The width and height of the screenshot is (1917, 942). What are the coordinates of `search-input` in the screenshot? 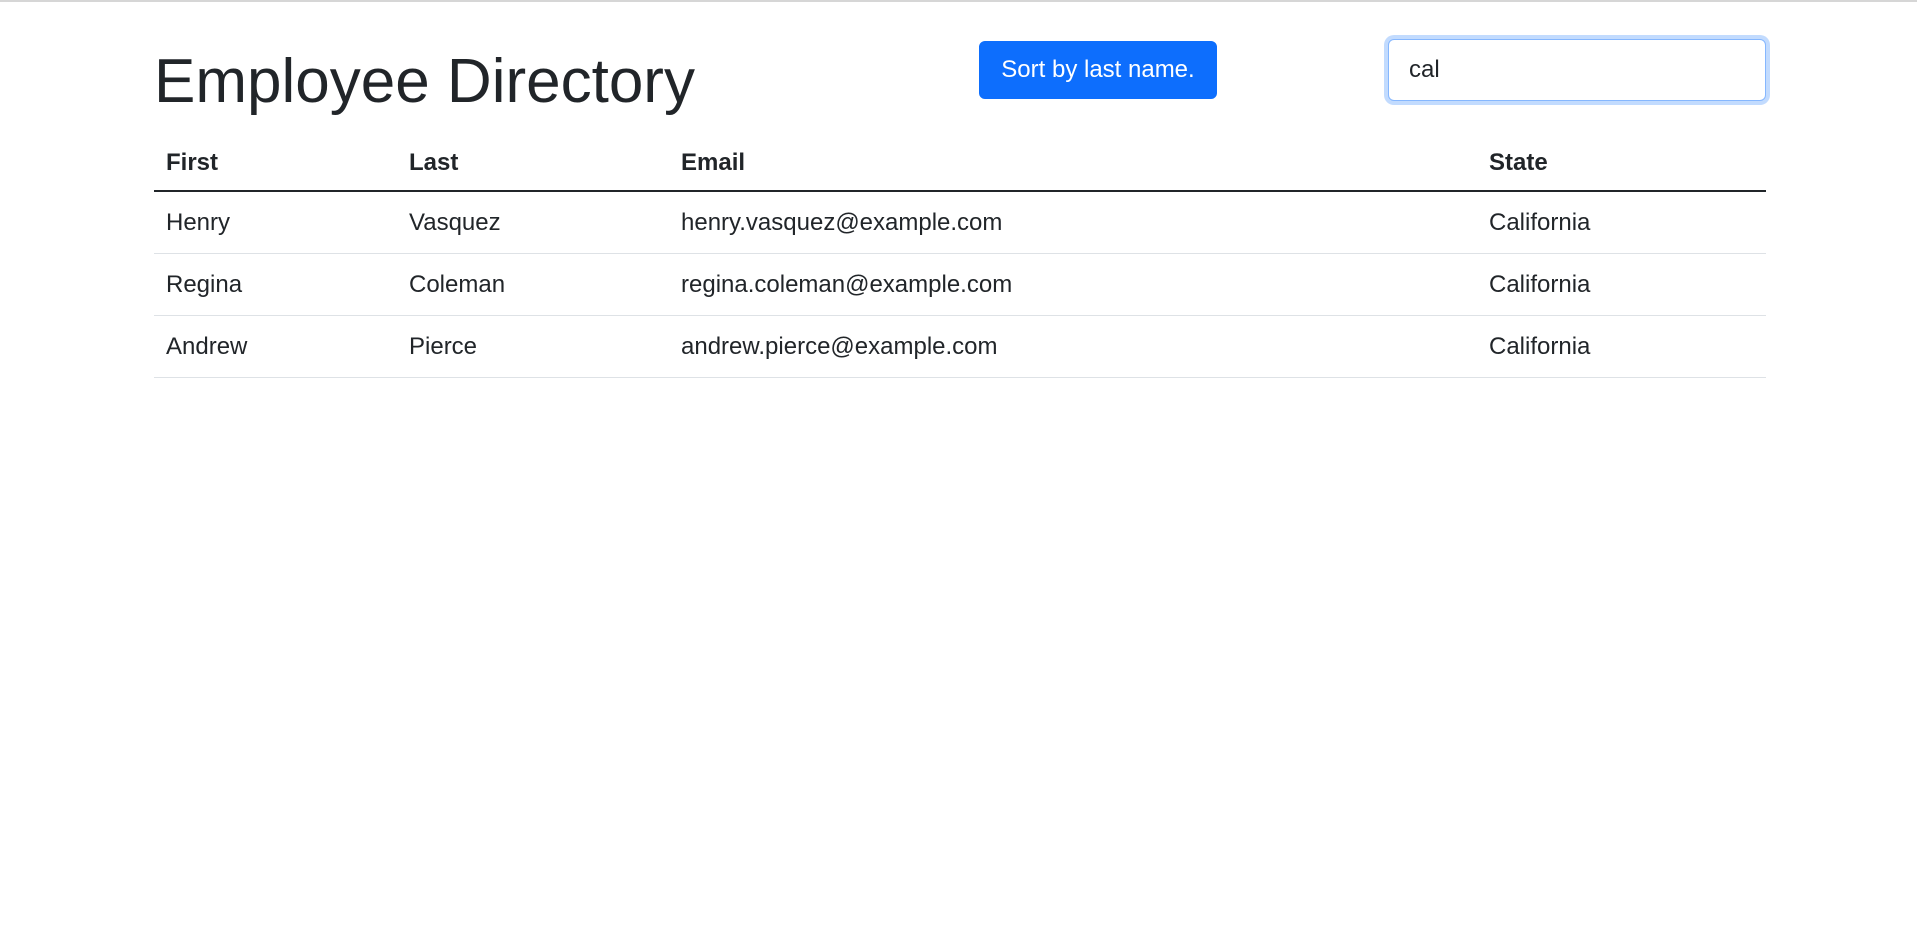 It's located at (1577, 70).